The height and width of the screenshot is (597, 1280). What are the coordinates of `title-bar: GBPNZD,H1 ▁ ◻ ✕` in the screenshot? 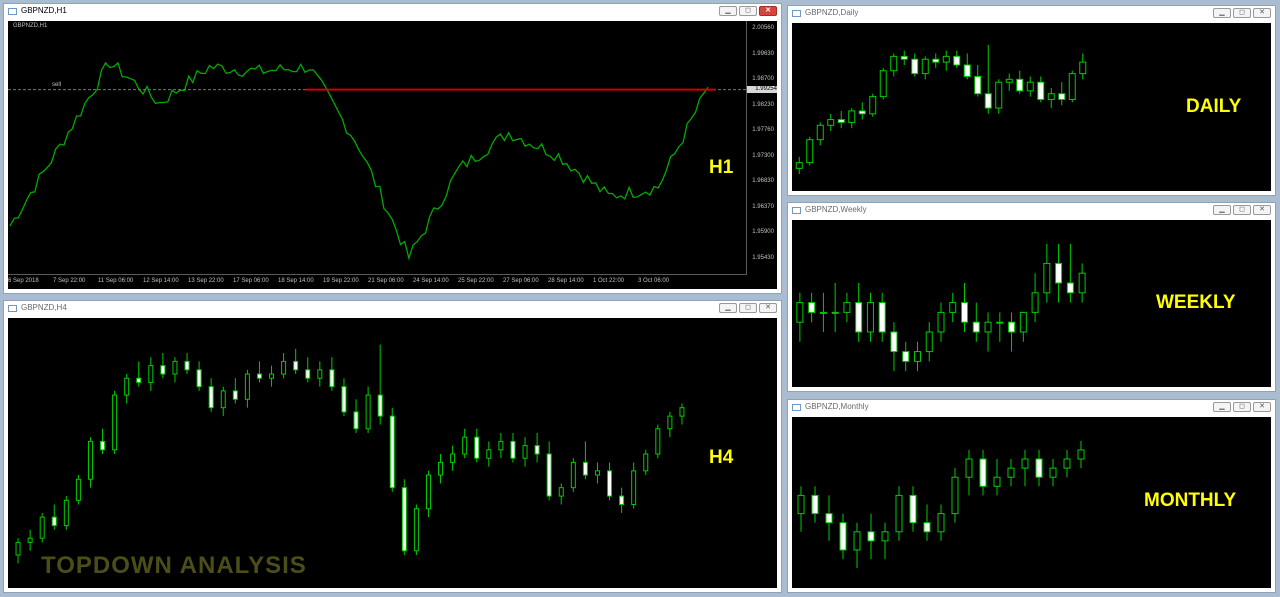 It's located at (392, 12).